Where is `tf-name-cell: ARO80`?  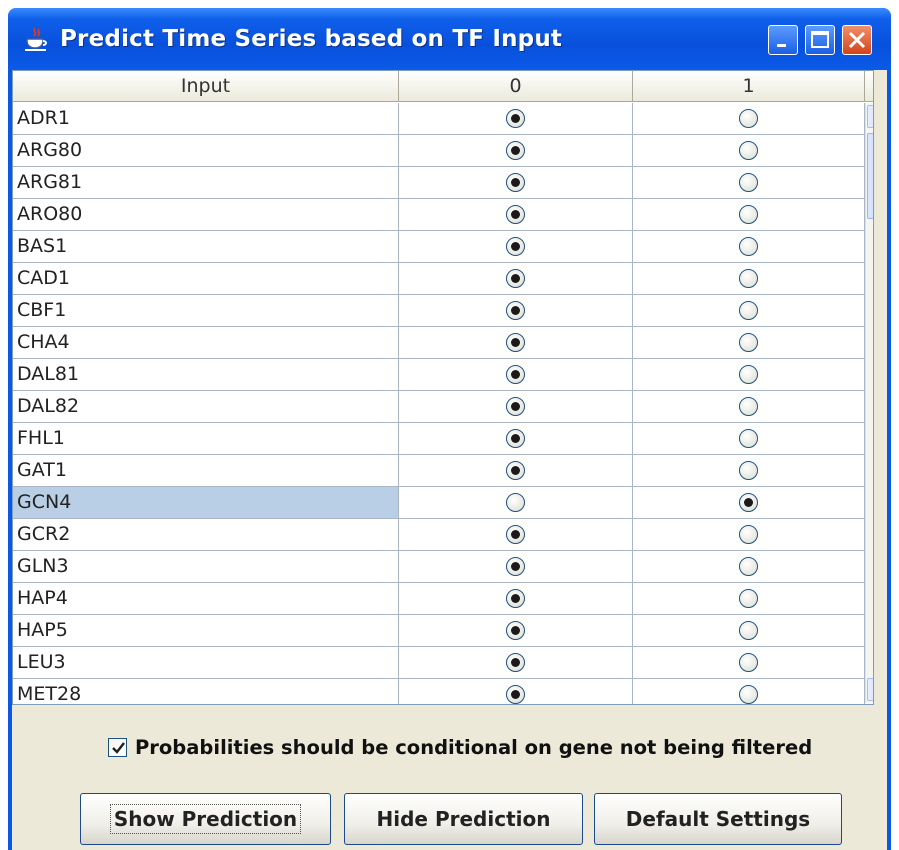 tf-name-cell: ARO80 is located at coordinates (206, 215).